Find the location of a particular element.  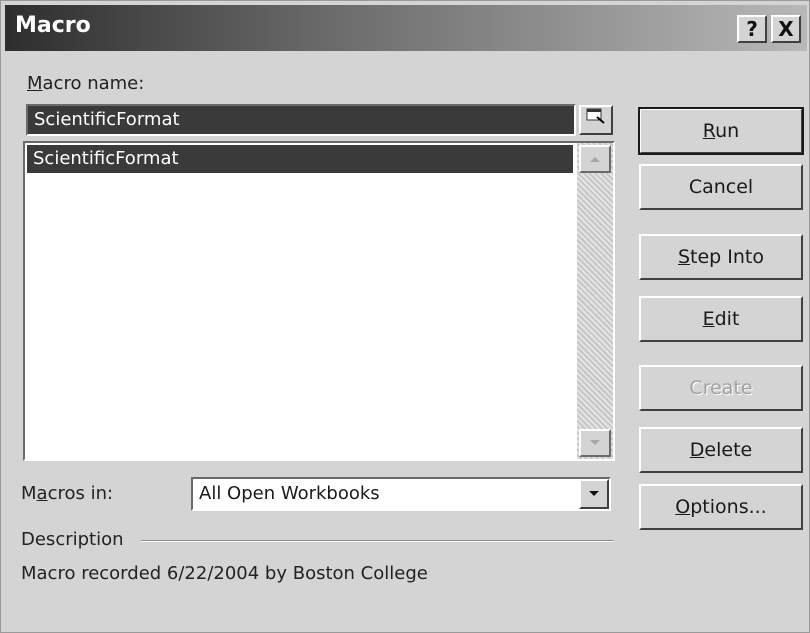

scroll-down-arrow-icon is located at coordinates (595, 442).